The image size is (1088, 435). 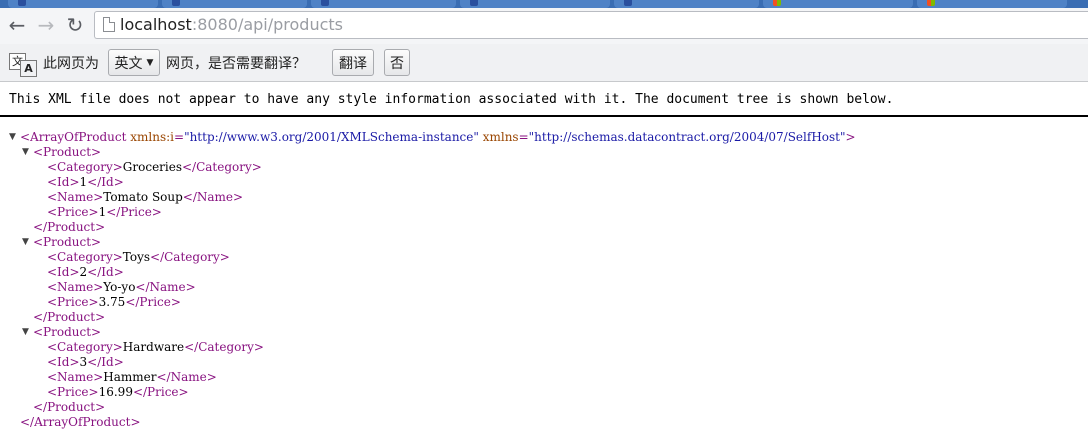 I want to click on translate-question: 网页，是否需要翻译？, so click(x=236, y=64).